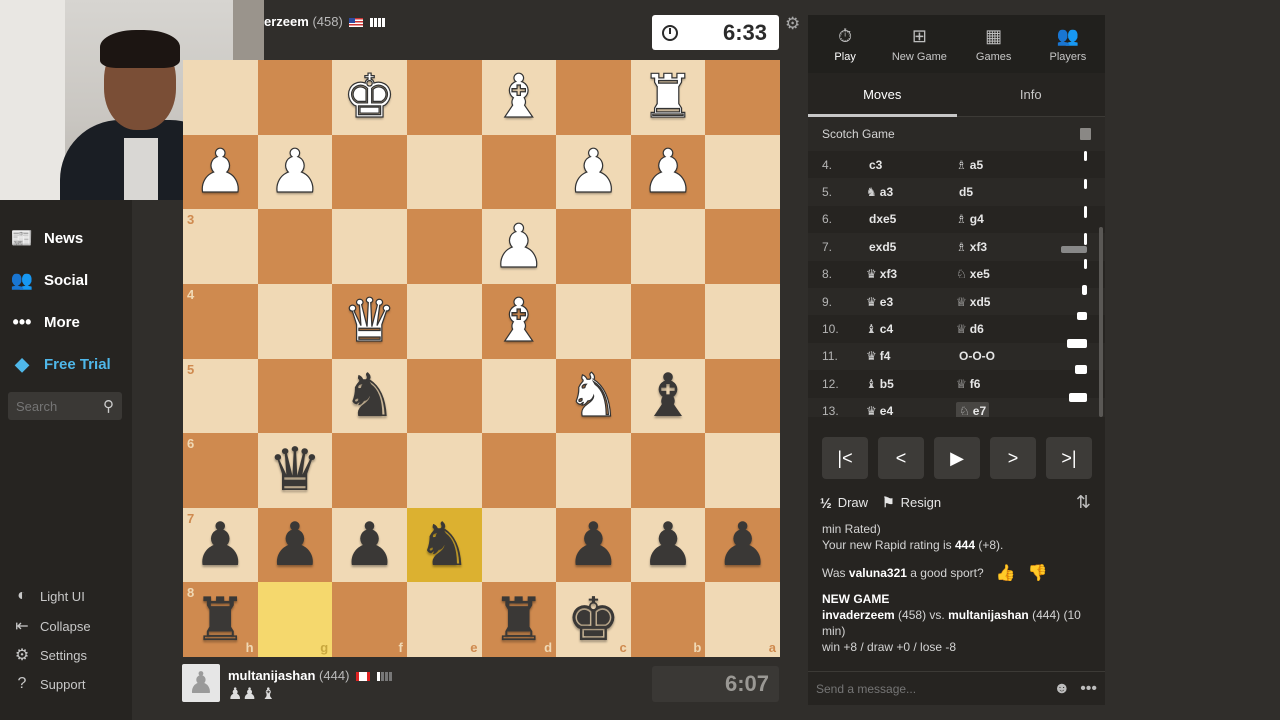 The image size is (1280, 720). I want to click on black-move: d5, so click(1001, 192).